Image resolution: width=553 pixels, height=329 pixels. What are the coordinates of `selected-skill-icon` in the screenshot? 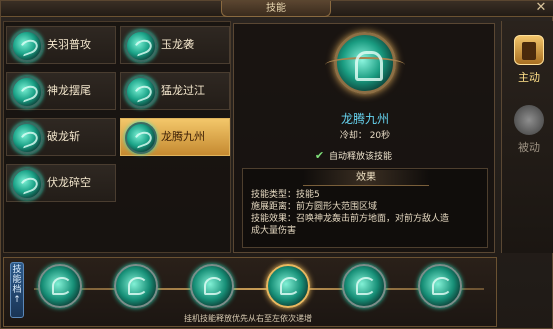 It's located at (365, 63).